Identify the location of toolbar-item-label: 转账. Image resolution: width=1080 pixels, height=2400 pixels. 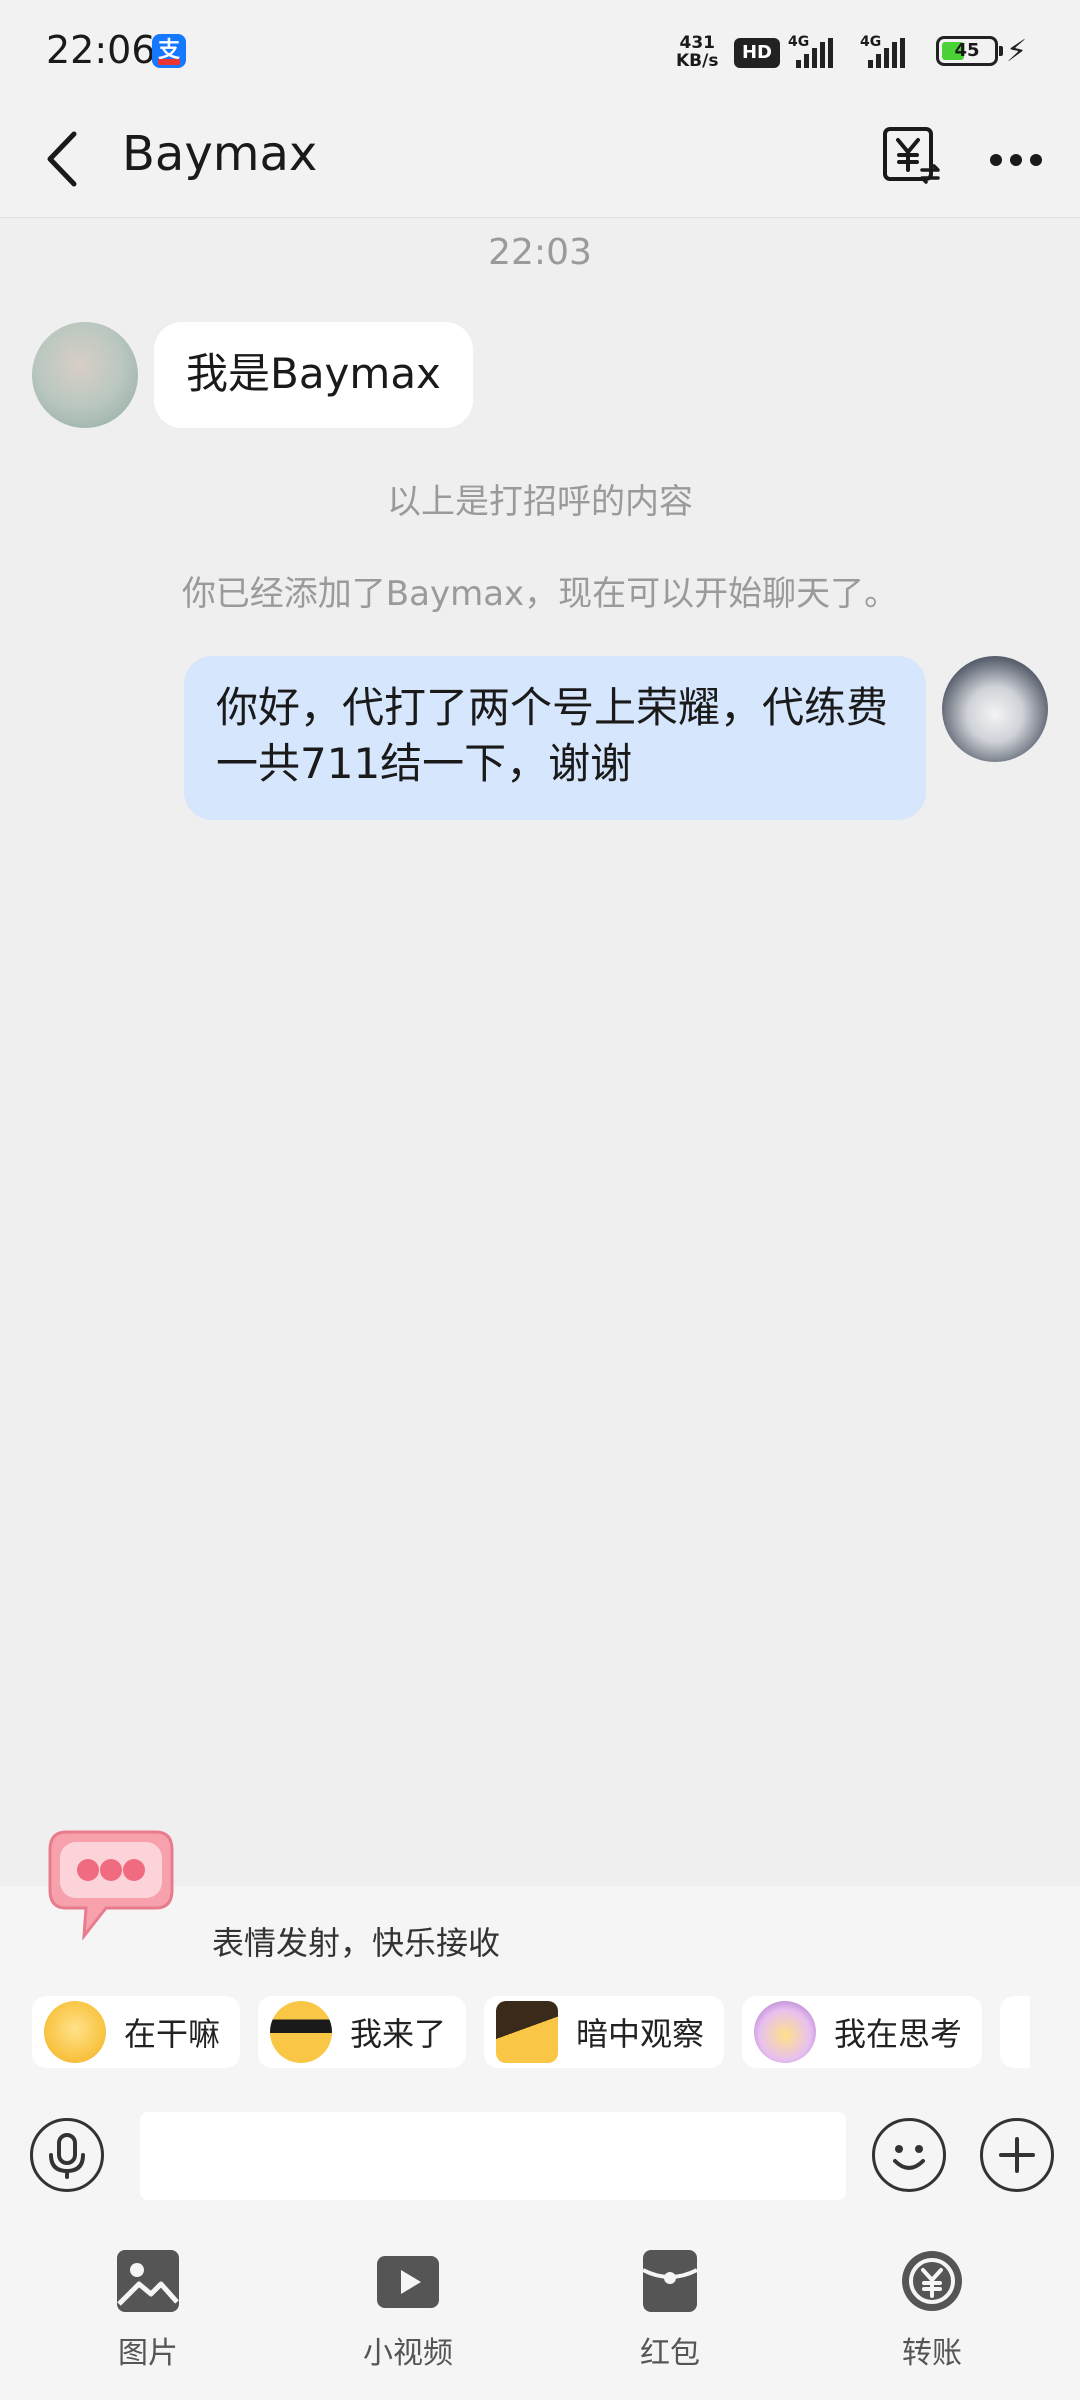
(932, 2353).